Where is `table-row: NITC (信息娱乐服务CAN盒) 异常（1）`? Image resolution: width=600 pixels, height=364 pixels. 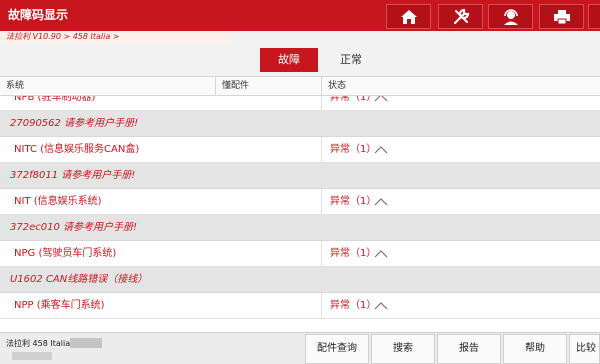
table-row: NITC (信息娱乐服务CAN盒) 异常（1） is located at coordinates (300, 150).